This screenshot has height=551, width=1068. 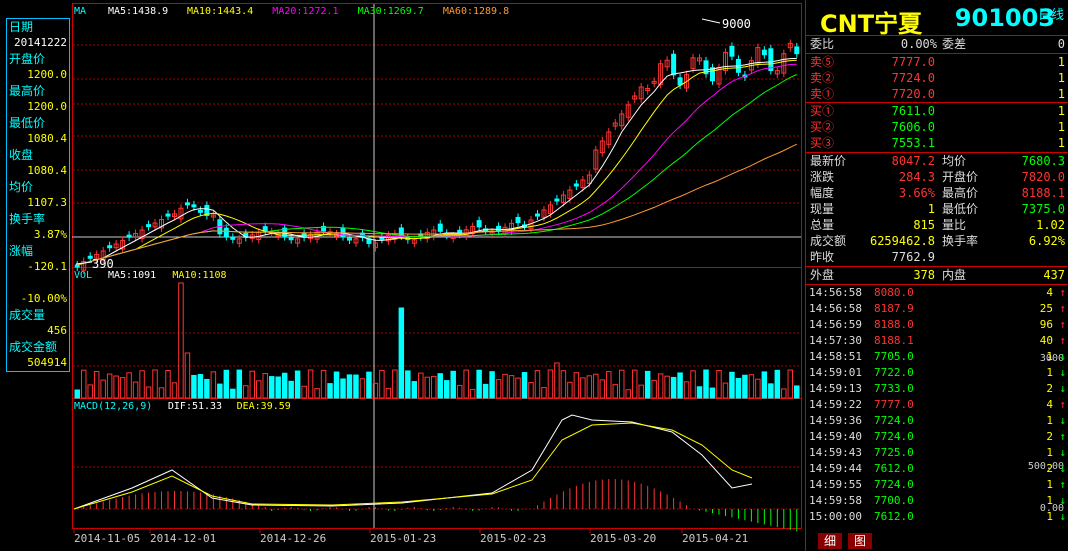 I want to click on stat-label: 成交额, so click(x=828, y=241).